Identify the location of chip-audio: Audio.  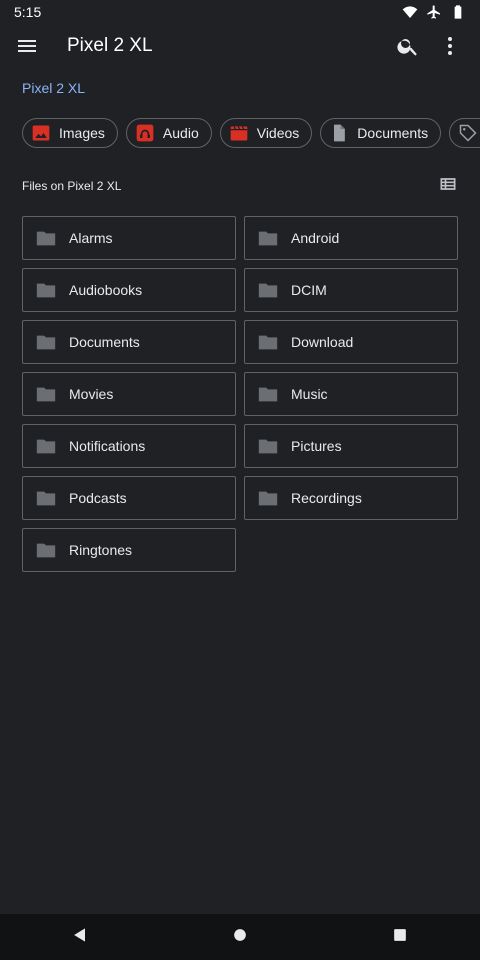
(168, 133).